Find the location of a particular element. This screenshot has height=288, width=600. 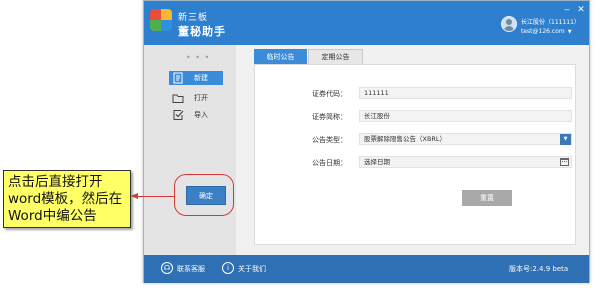

stock-code-label: 证券代码： is located at coordinates (329, 94).